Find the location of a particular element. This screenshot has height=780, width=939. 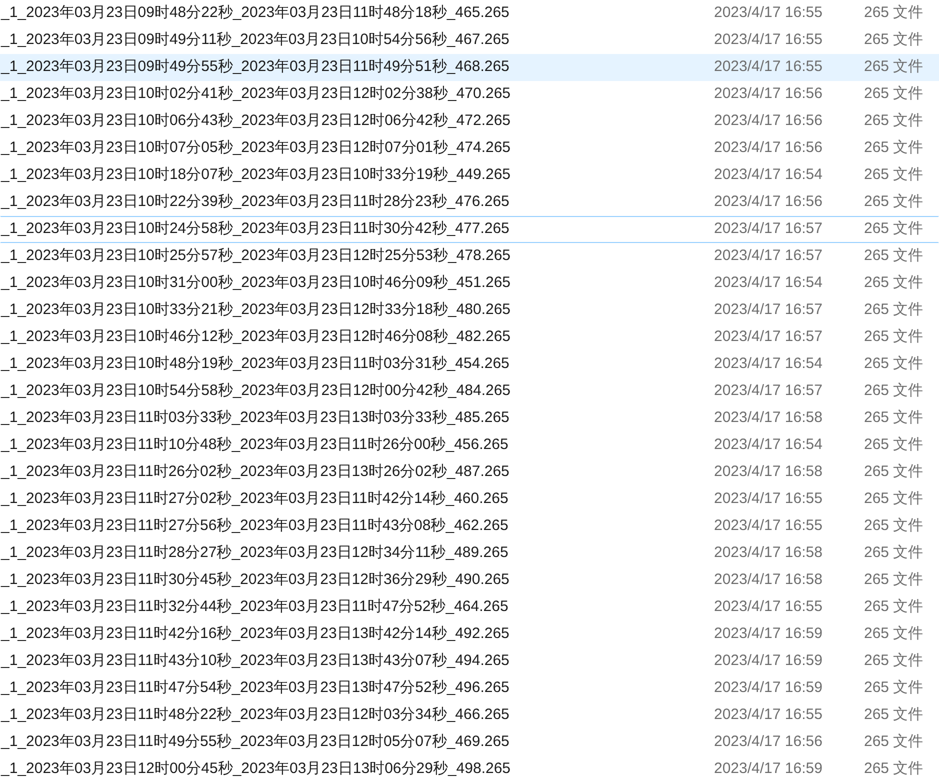

file-row: _1_2023年03月23日11时27分56秒_2023年03月23日11时43分08秒_462.265 2023/4/17 16:55 265 文件 is located at coordinates (469, 526).